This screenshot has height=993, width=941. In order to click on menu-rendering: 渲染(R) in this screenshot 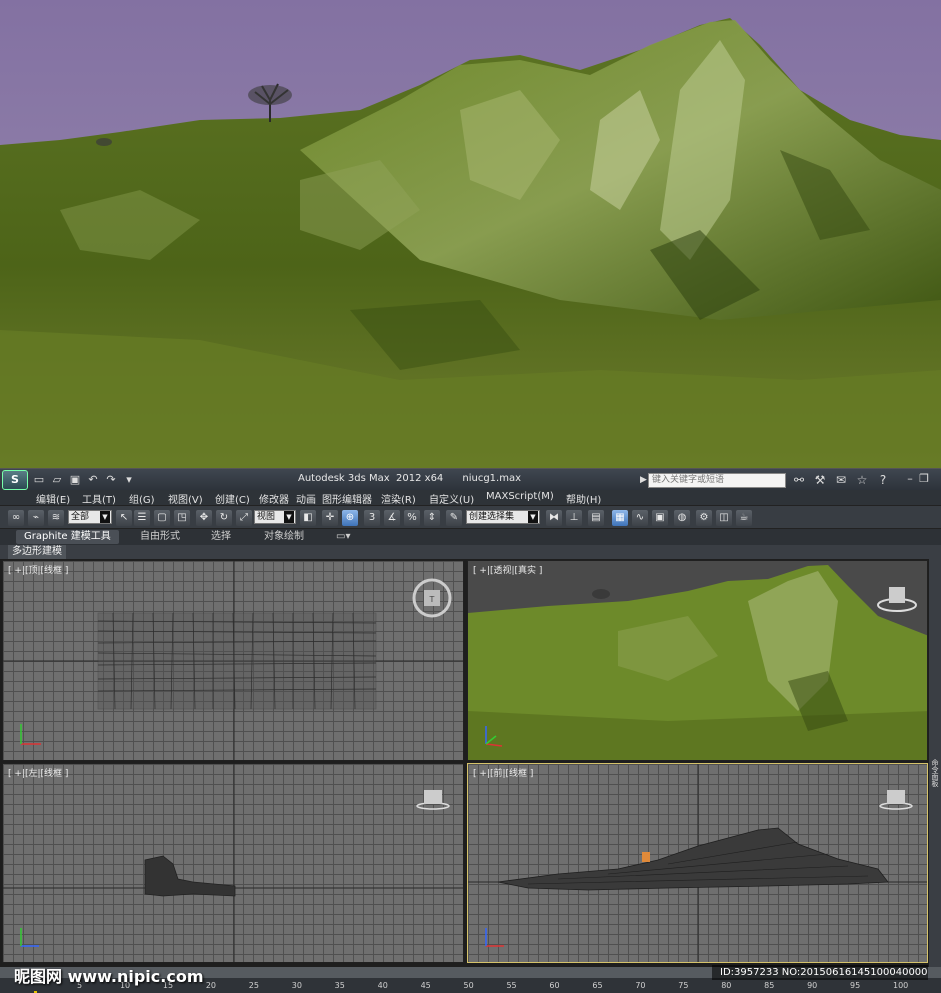, I will do `click(398, 498)`.